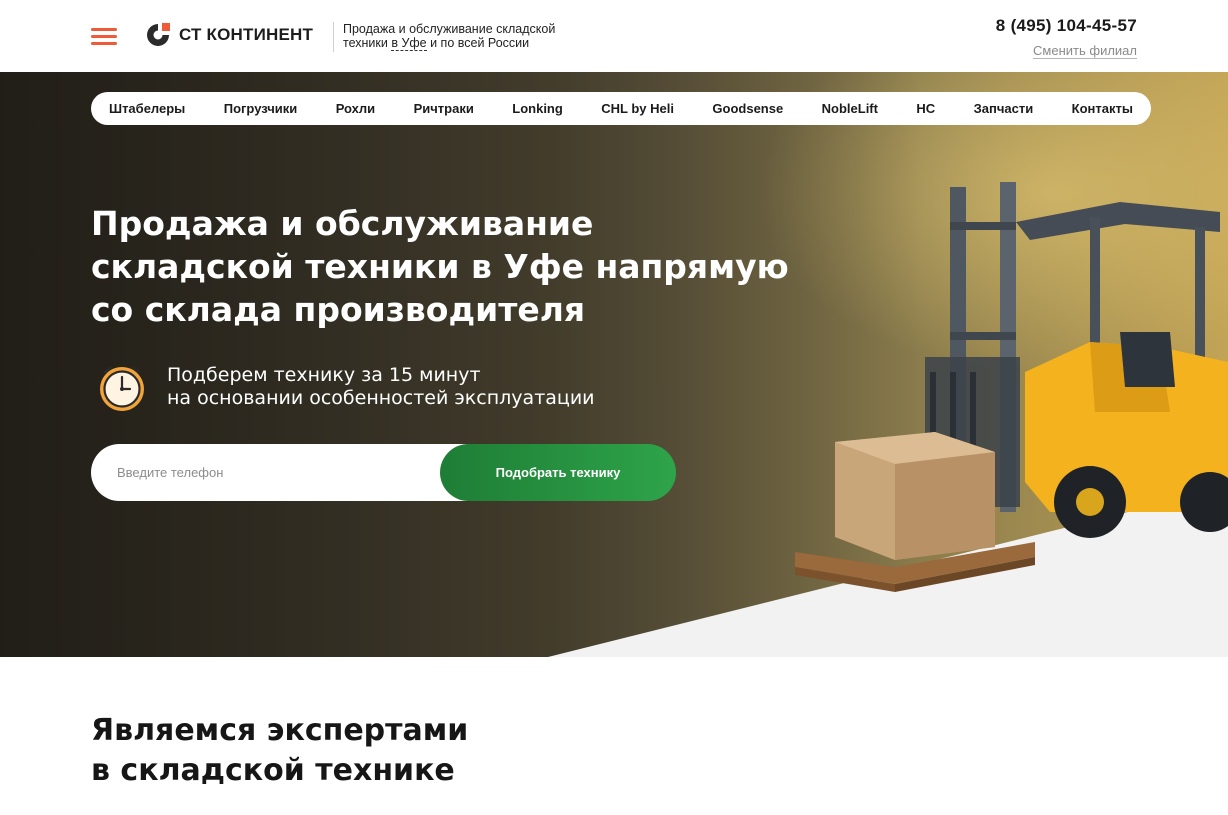 This screenshot has width=1228, height=815. I want to click on tagline-prefix: техники, so click(367, 43).